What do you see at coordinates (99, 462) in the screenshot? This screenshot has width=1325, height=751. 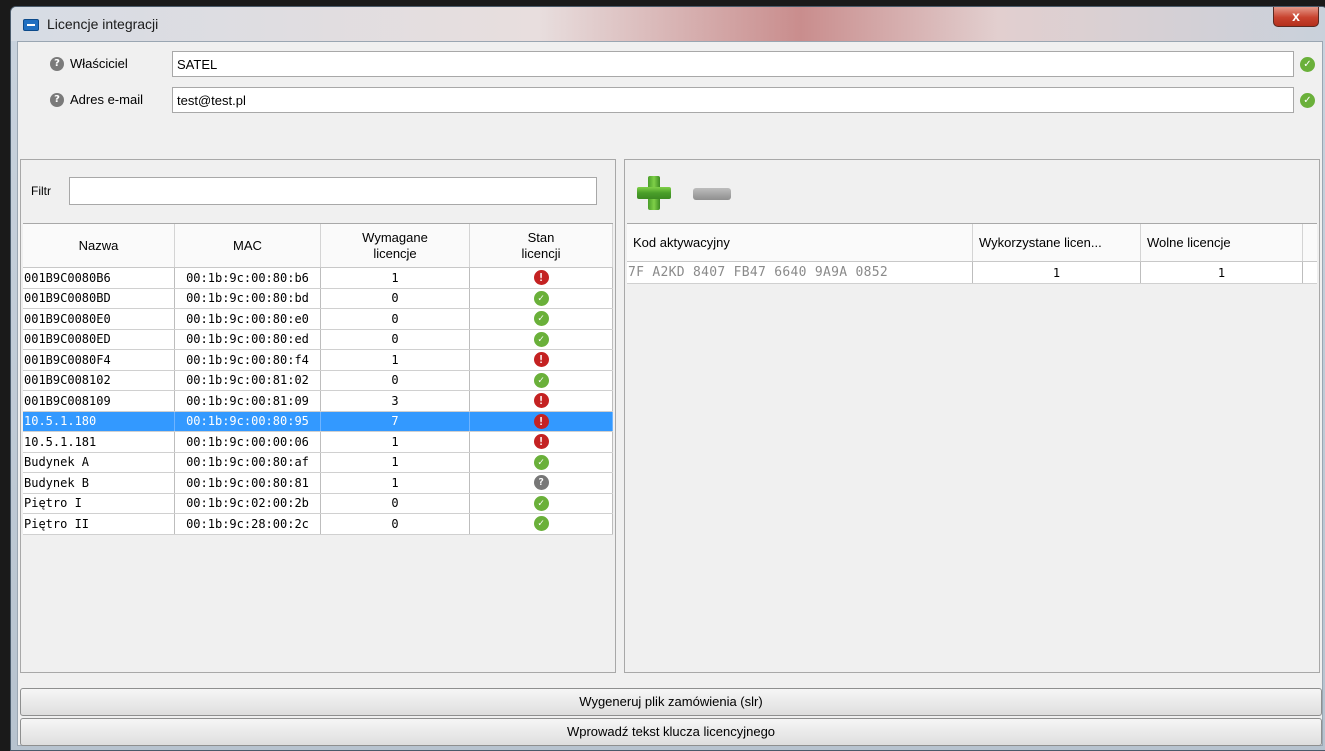 I see `device-name-cell: Budynek A` at bounding box center [99, 462].